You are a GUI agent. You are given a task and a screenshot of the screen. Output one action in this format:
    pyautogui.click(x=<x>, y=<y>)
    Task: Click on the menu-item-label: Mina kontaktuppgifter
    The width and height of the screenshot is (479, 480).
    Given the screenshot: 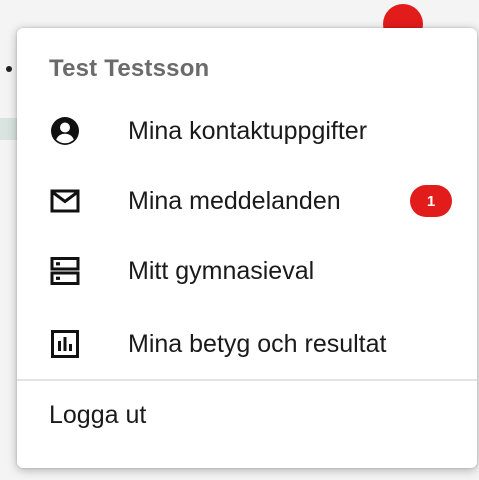 What is the action you would take?
    pyautogui.click(x=248, y=130)
    